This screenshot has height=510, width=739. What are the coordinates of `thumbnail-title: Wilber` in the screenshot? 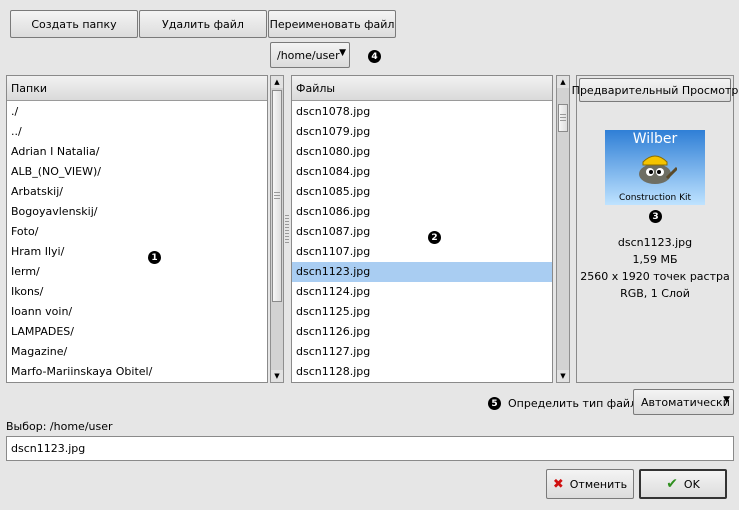 It's located at (655, 139).